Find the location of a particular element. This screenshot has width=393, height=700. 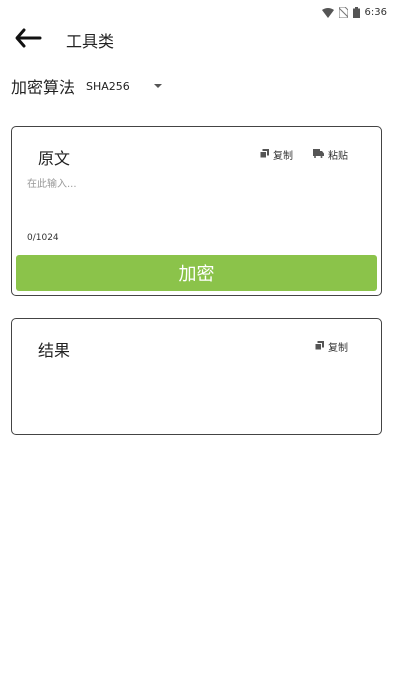

copy-label: 复制 is located at coordinates (283, 156).